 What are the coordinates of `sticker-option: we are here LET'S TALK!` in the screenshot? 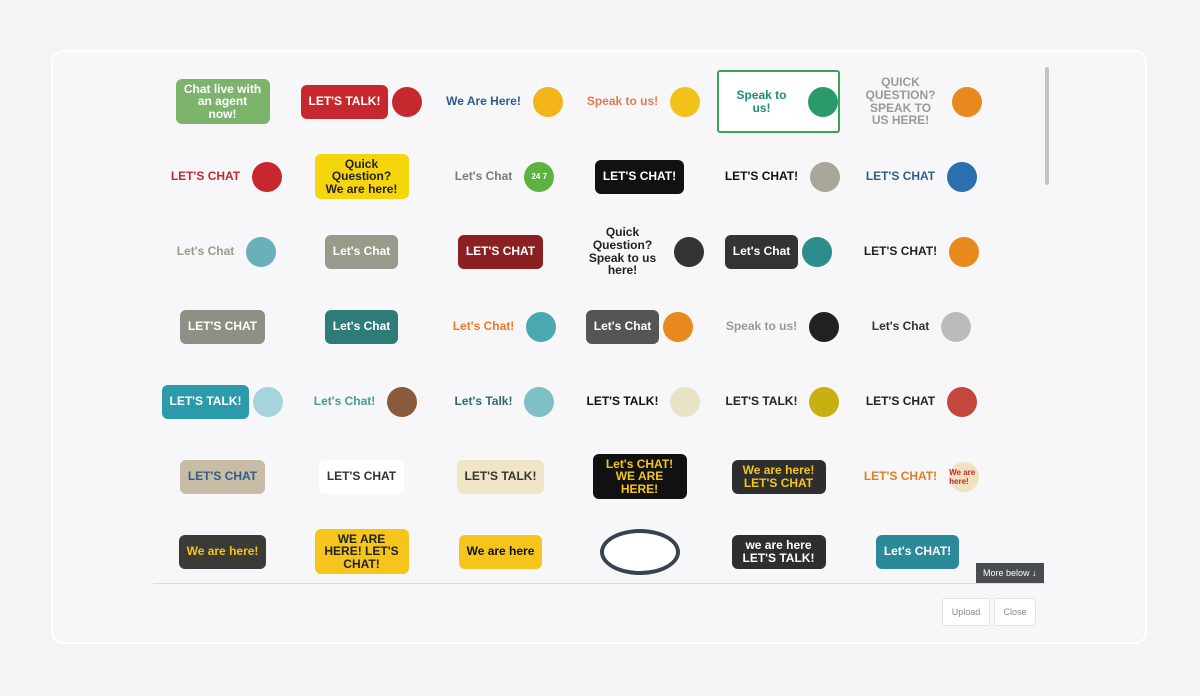 It's located at (778, 549).